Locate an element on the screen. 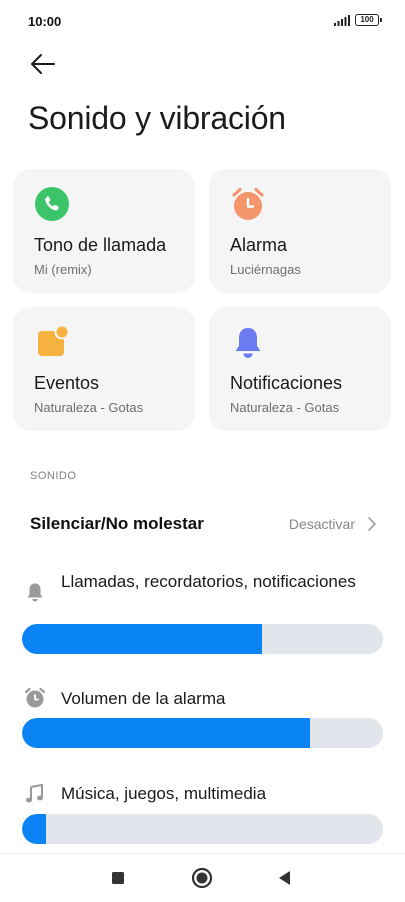  recents-button is located at coordinates (118, 878).